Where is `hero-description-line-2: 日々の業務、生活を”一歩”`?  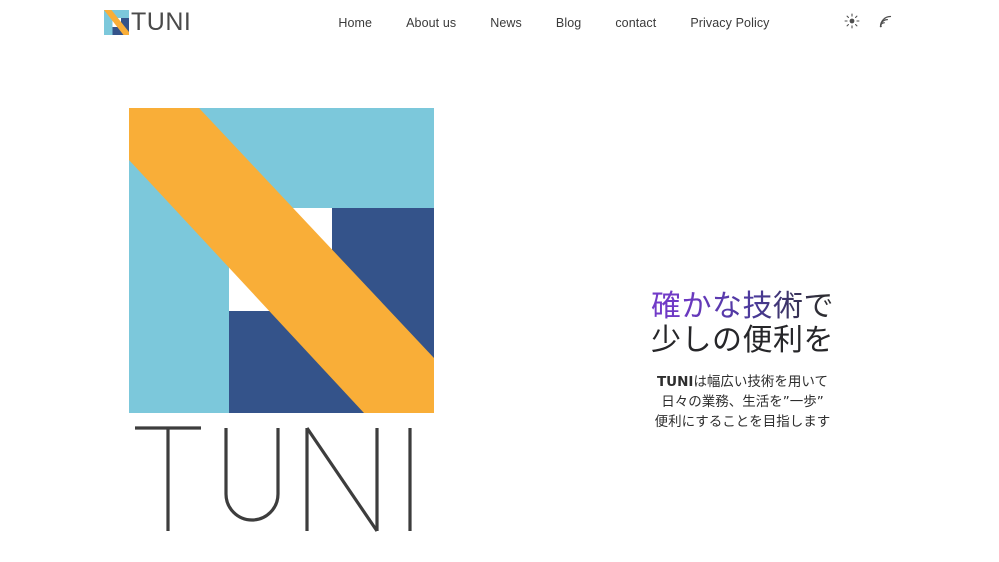 hero-description-line-2: 日々の業務、生活を”一歩” is located at coordinates (742, 402).